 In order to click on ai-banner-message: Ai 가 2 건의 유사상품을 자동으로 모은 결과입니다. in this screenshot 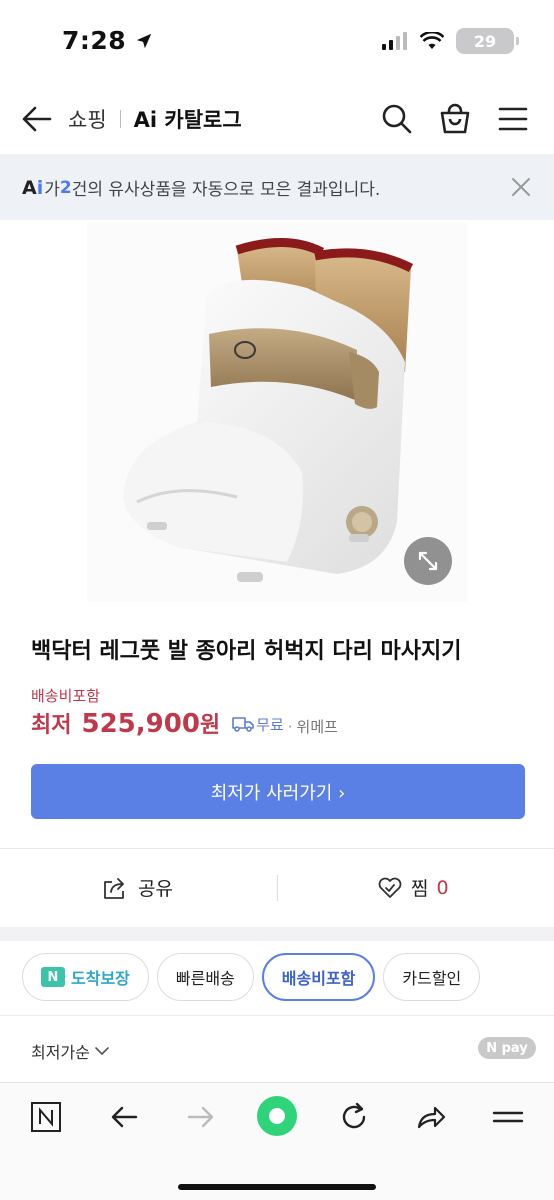, I will do `click(201, 188)`.